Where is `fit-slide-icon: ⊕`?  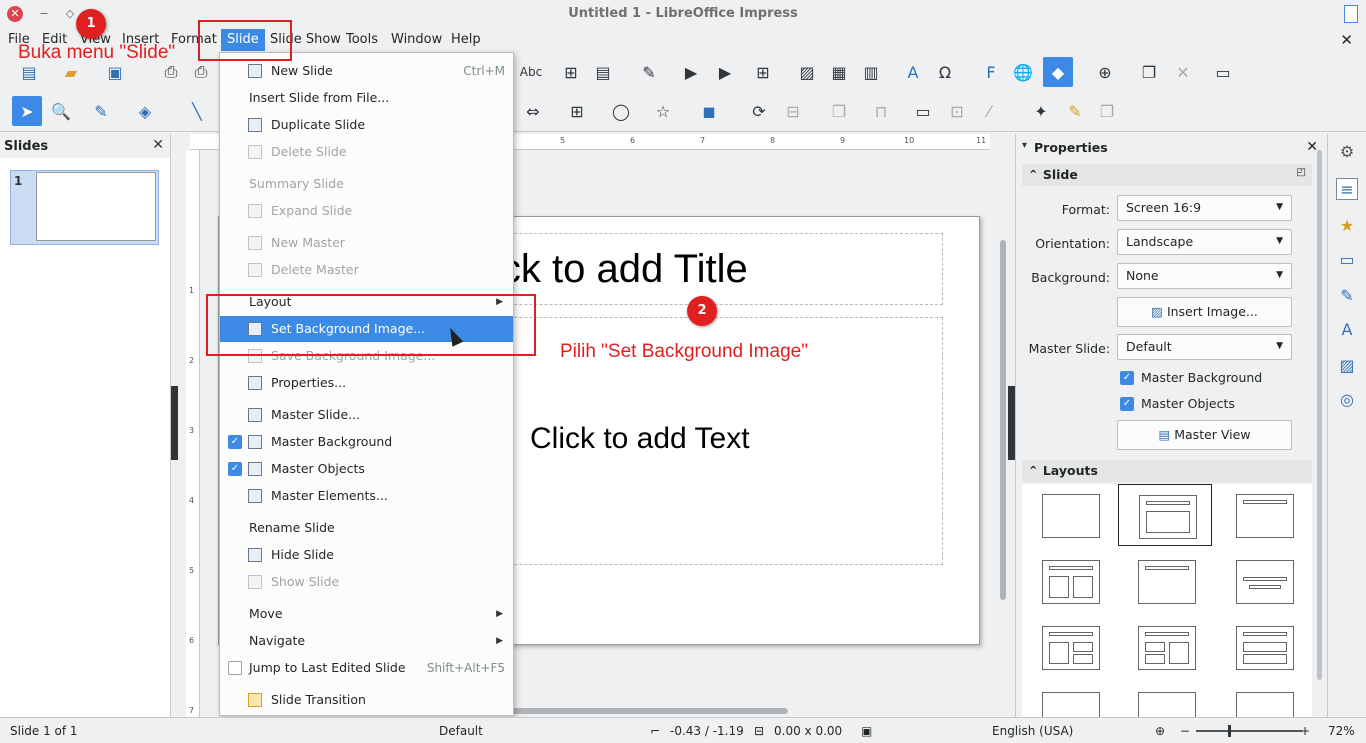 fit-slide-icon: ⊕ is located at coordinates (1160, 731).